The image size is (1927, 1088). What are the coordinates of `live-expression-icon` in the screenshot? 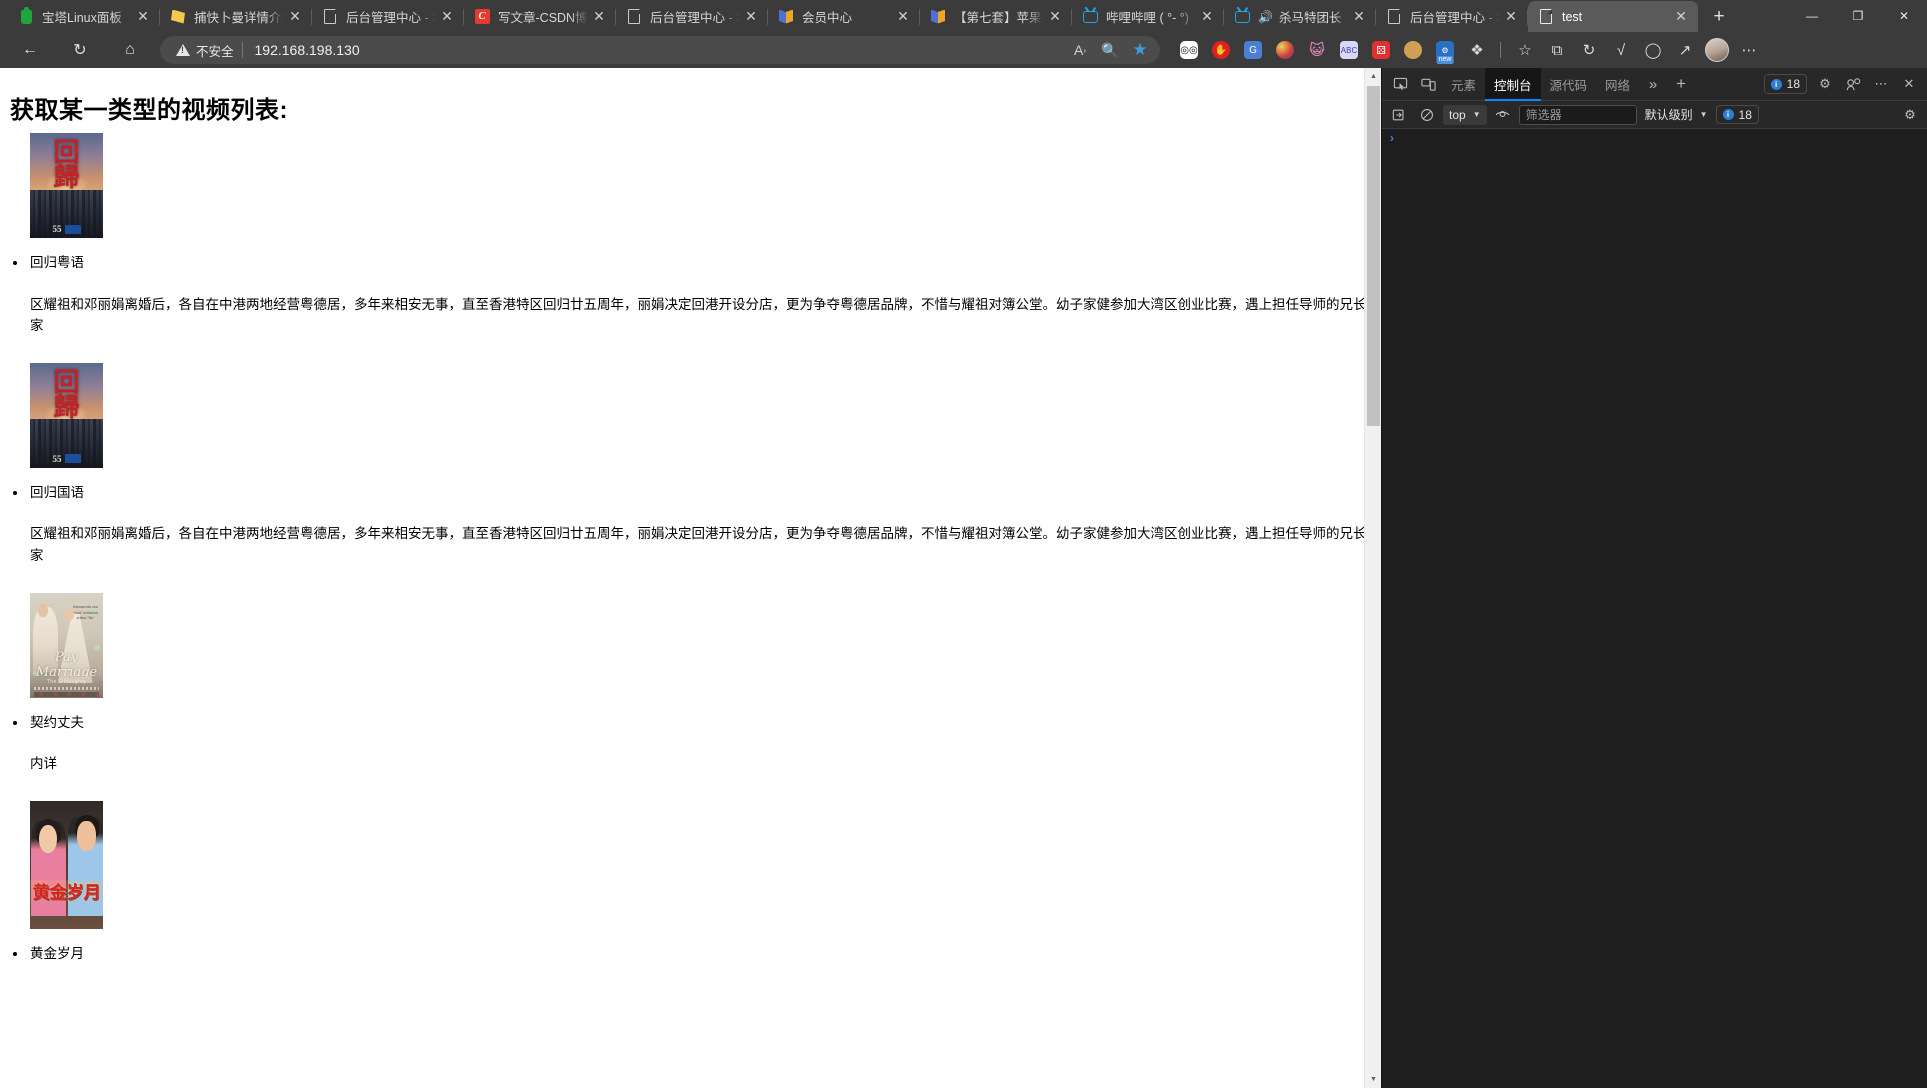 It's located at (1503, 115).